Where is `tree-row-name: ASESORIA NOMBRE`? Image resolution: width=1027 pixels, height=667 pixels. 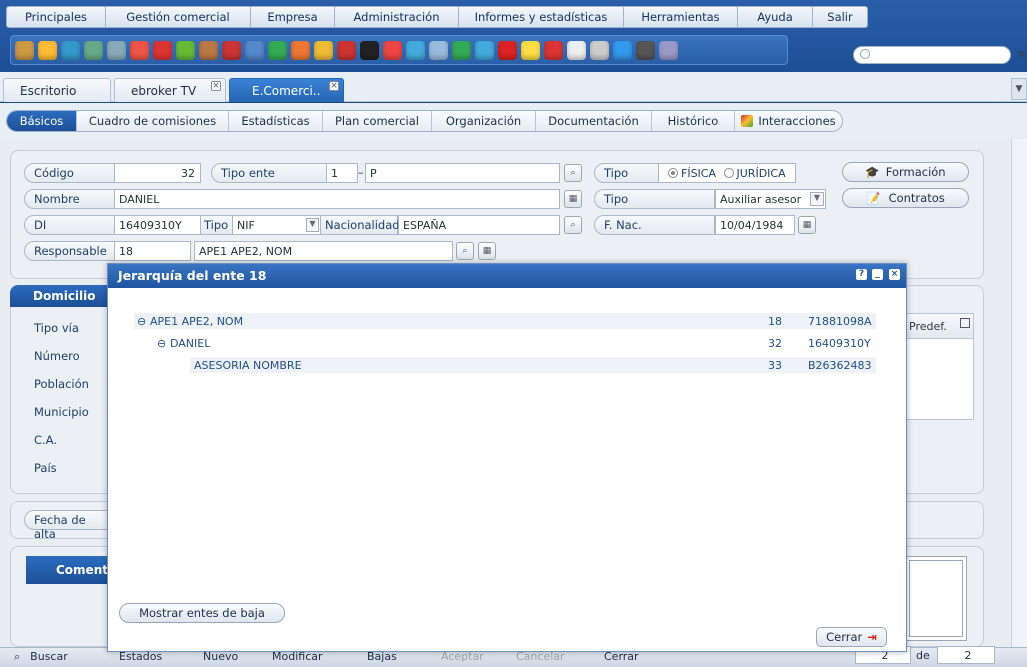 tree-row-name: ASESORIA NOMBRE is located at coordinates (248, 365).